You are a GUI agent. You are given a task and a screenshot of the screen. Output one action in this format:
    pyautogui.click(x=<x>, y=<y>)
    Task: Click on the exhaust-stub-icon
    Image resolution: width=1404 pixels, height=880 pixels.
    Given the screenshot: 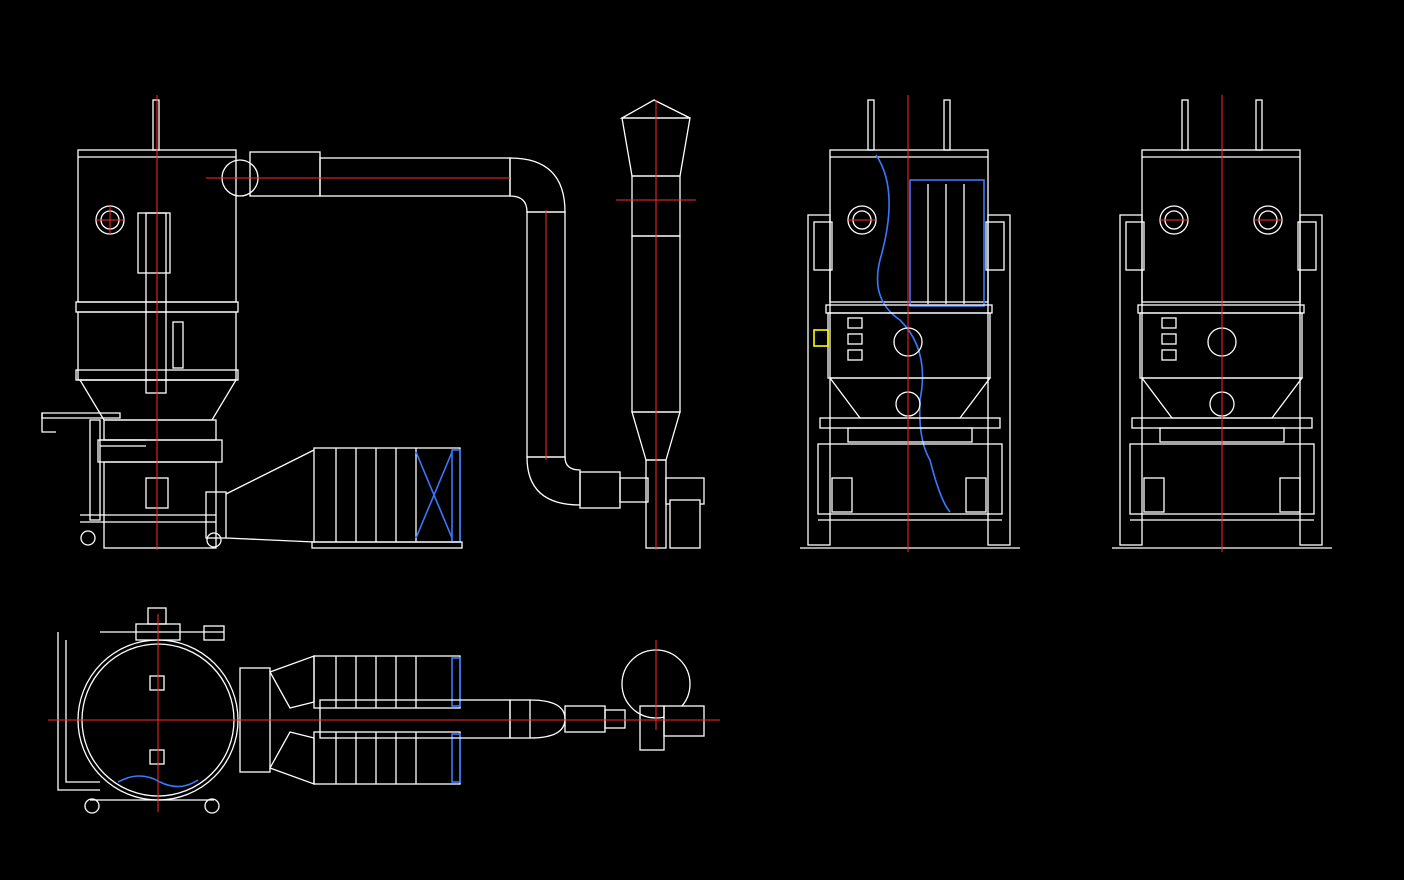 What is the action you would take?
    pyautogui.click(x=156, y=125)
    